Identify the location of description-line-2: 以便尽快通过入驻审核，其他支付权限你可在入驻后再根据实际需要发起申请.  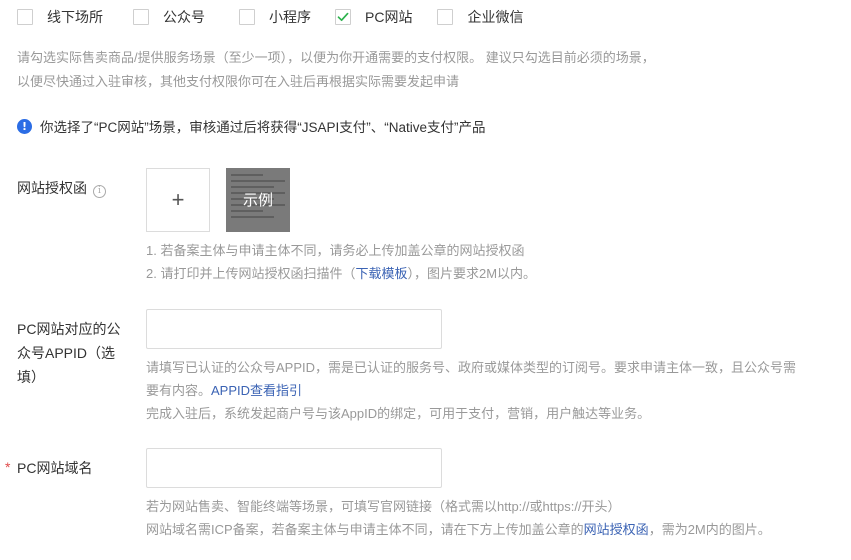
(238, 81).